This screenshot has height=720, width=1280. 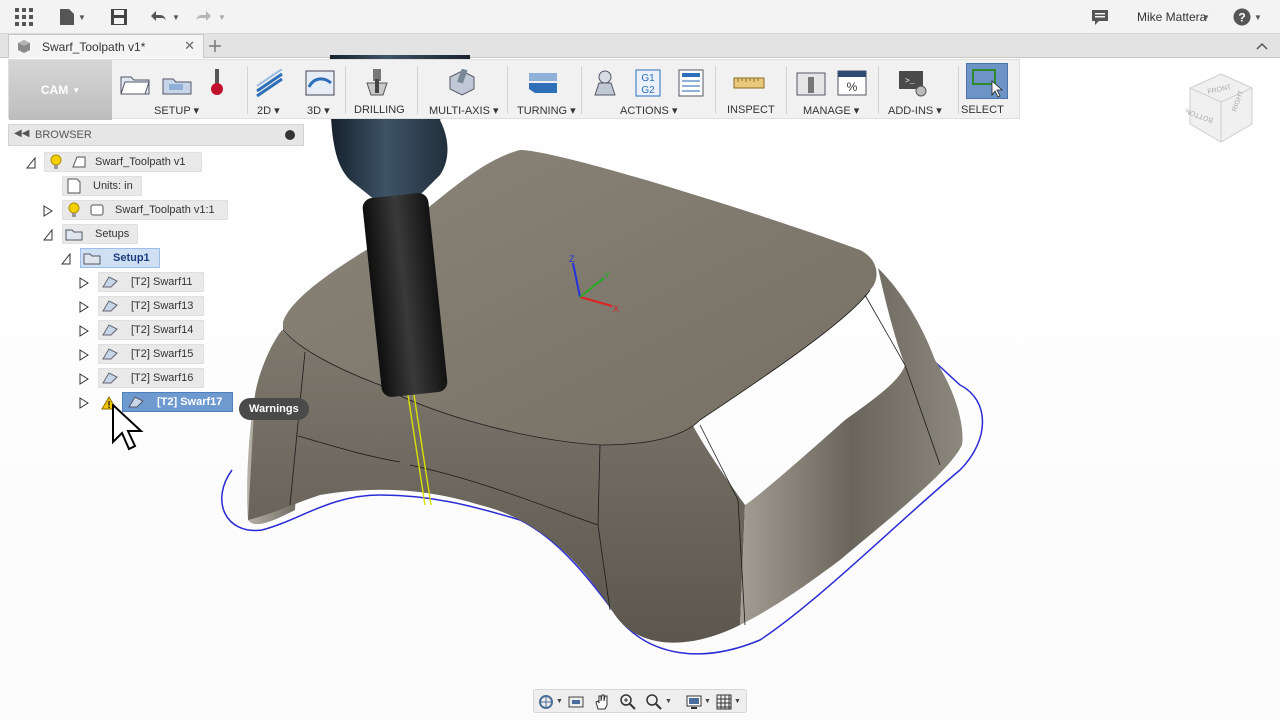 What do you see at coordinates (1262, 46) in the screenshot?
I see `collapse-icon` at bounding box center [1262, 46].